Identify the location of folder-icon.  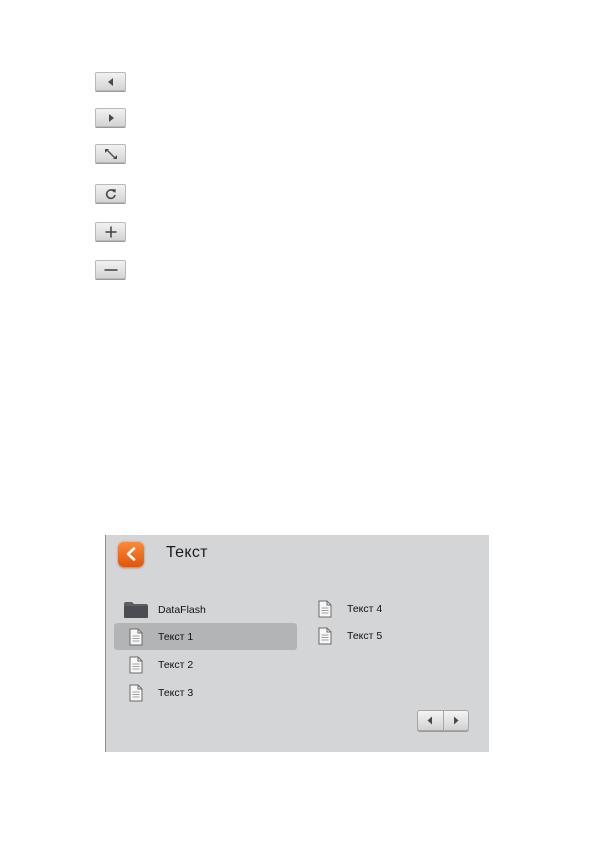
(136, 610).